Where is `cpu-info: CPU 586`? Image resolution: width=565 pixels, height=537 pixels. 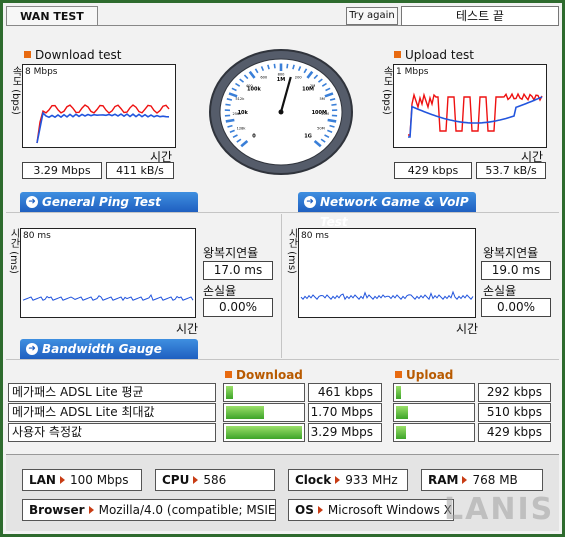
cpu-info: CPU 586 is located at coordinates (215, 480).